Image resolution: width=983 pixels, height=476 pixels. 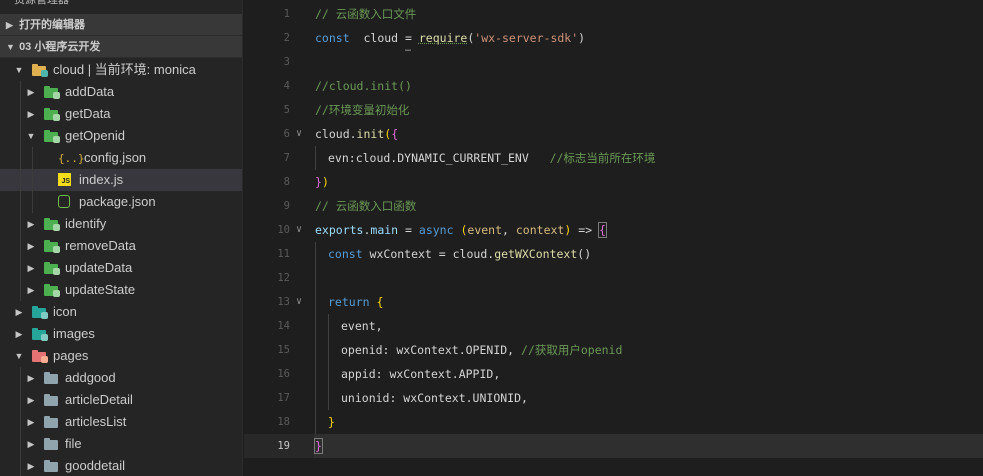 I want to click on line-number: 6, so click(x=286, y=134).